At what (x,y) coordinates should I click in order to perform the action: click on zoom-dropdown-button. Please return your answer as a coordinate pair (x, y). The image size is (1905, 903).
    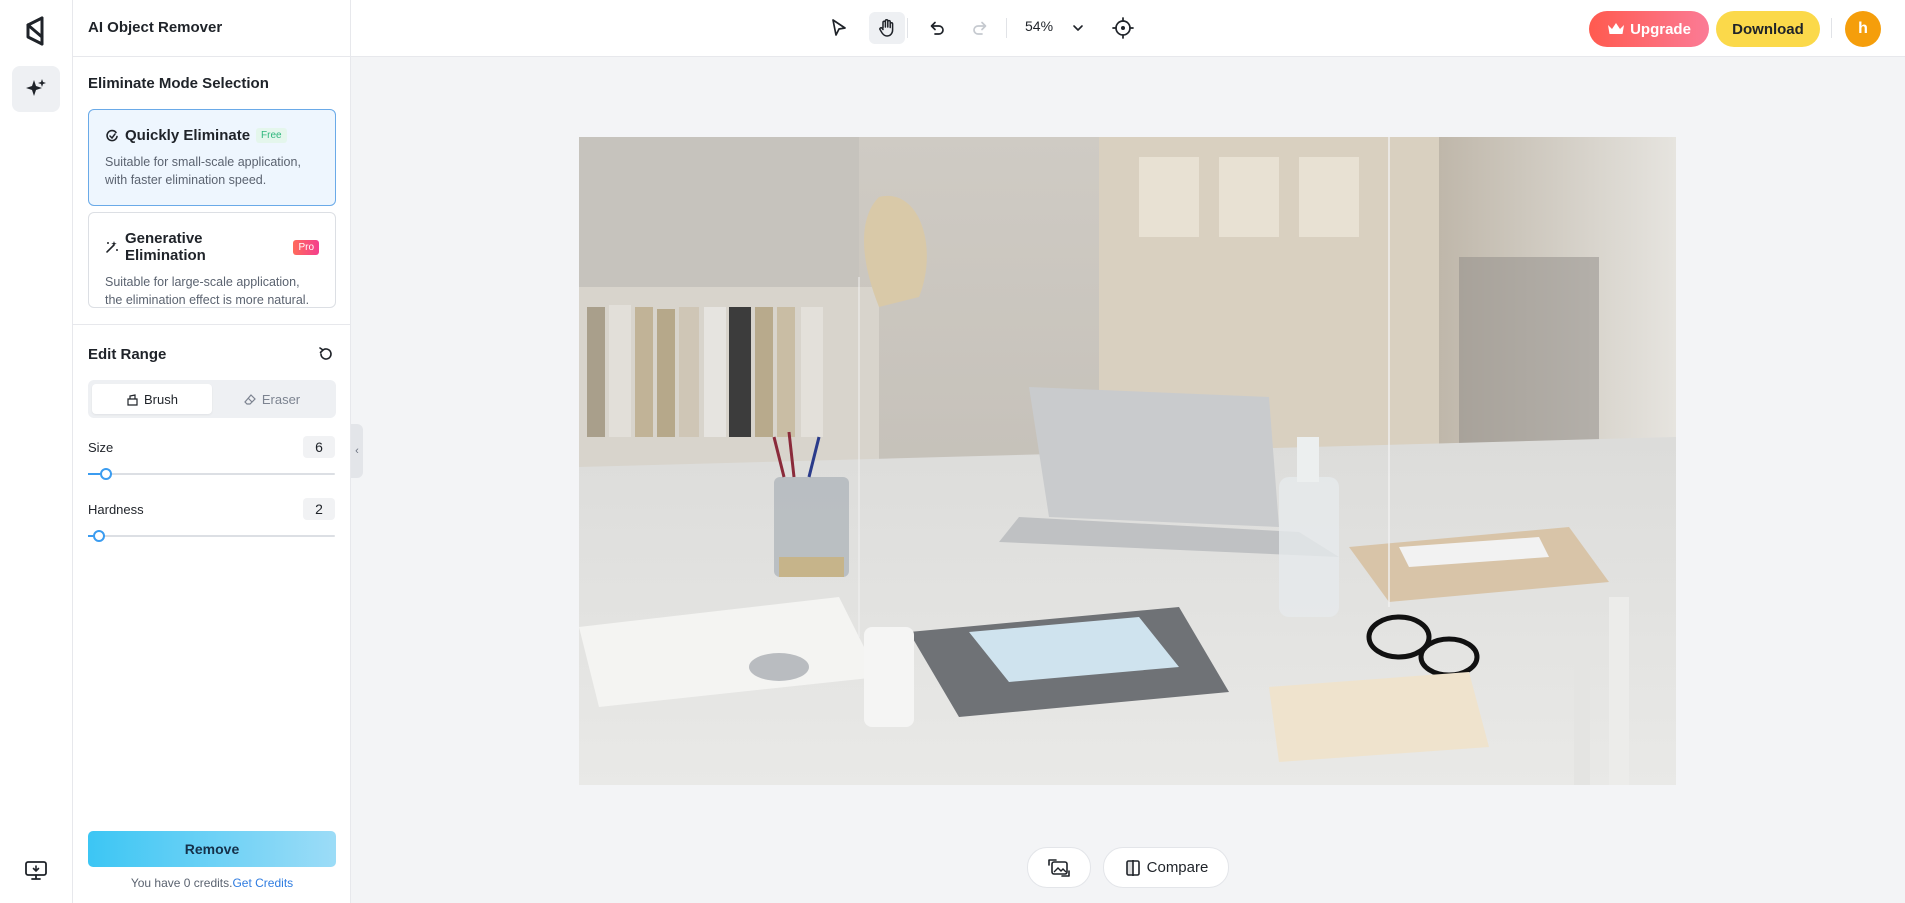
    Looking at the image, I should click on (1078, 28).